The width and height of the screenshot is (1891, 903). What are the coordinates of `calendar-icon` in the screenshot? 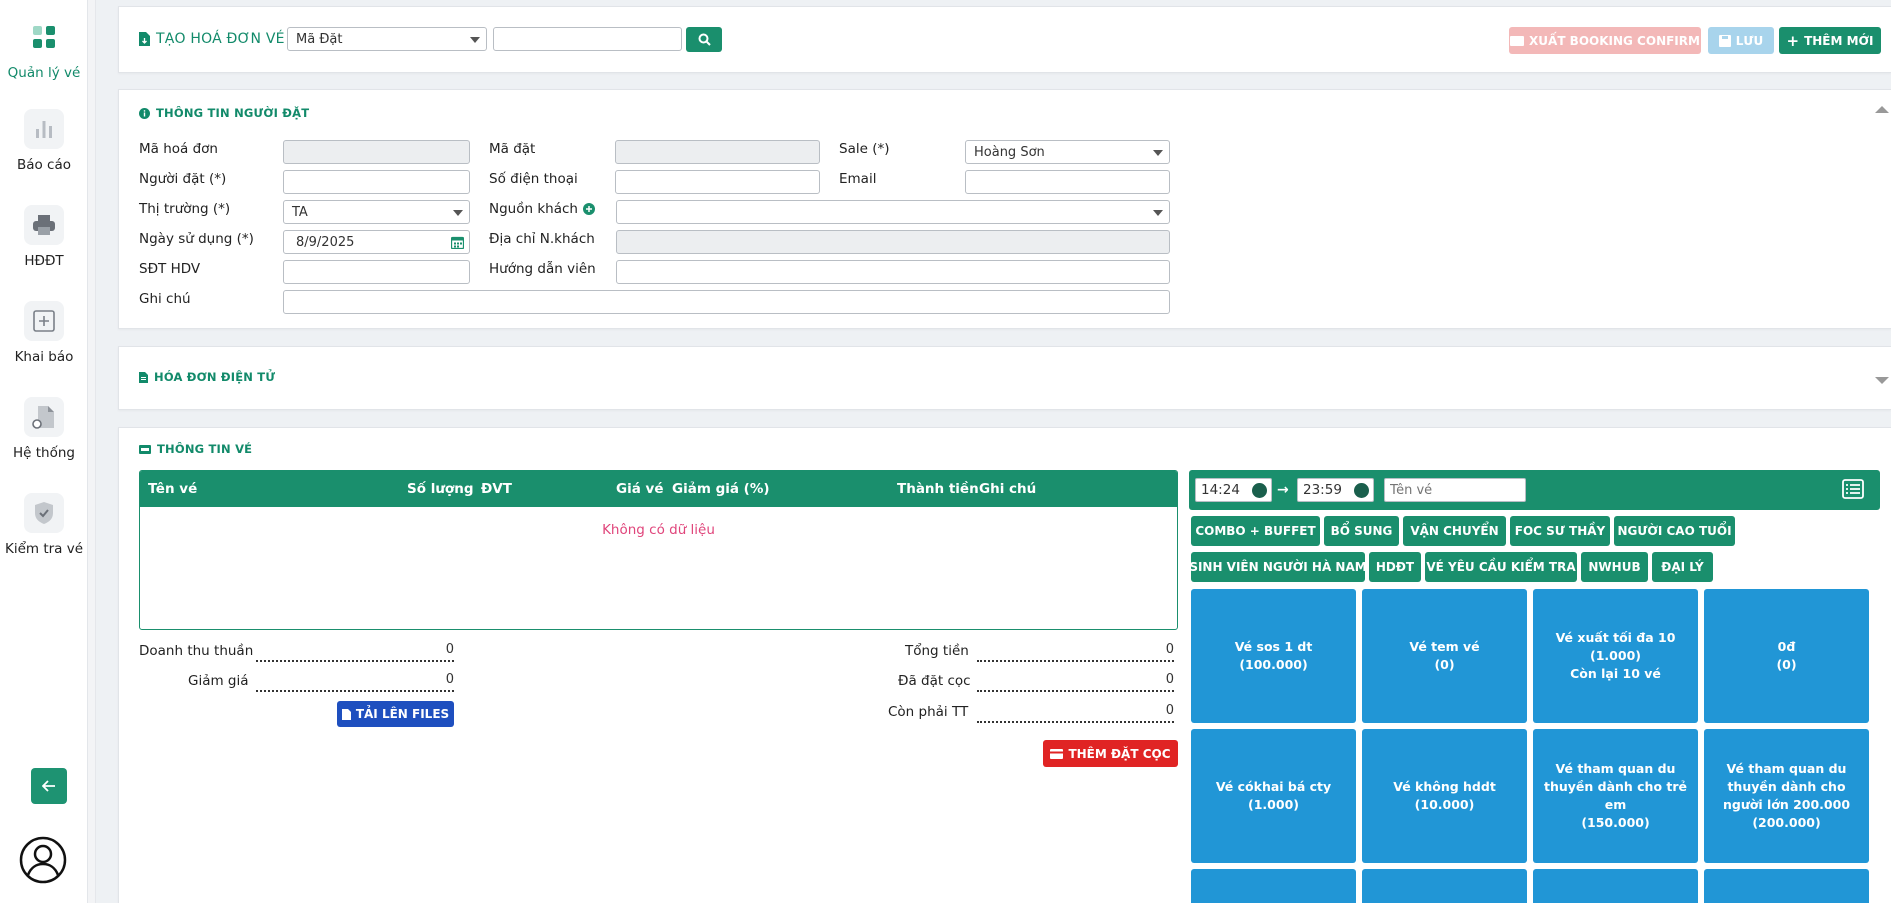 It's located at (457, 242).